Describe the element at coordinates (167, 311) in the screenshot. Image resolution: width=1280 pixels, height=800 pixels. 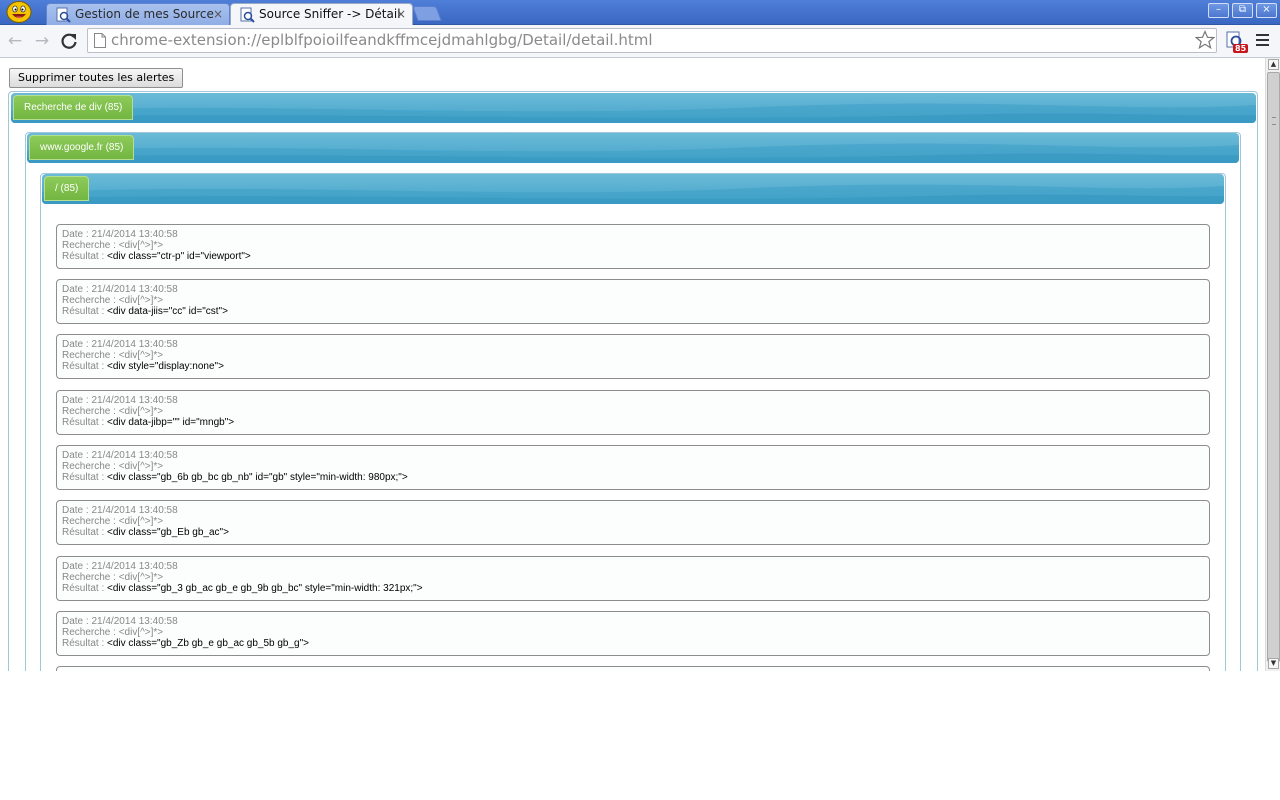
I see `alert-result: <div data-jiis="cc" id="cst">` at that location.